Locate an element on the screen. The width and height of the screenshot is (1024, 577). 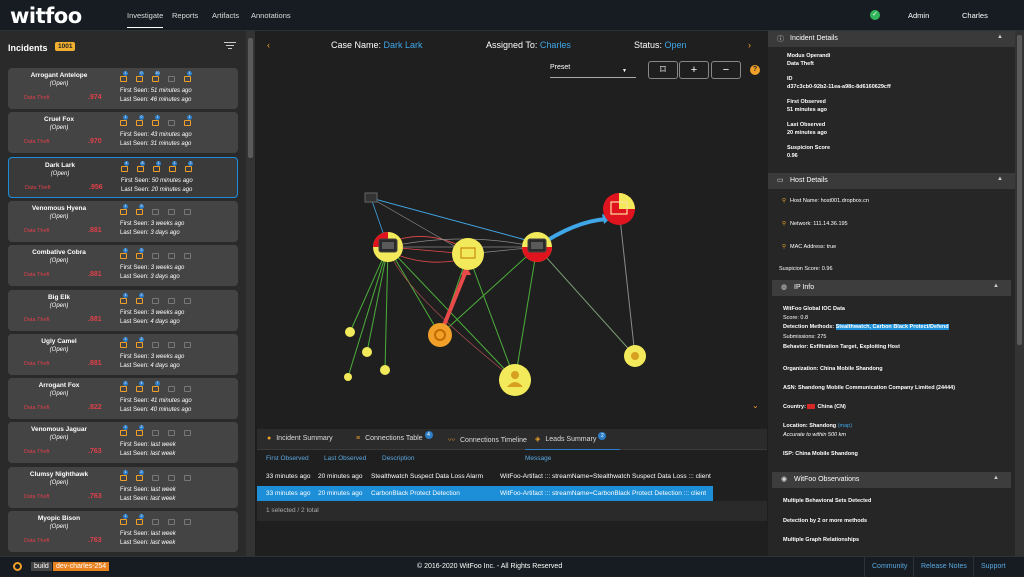
user-menu: Charles is located at coordinates (975, 15).